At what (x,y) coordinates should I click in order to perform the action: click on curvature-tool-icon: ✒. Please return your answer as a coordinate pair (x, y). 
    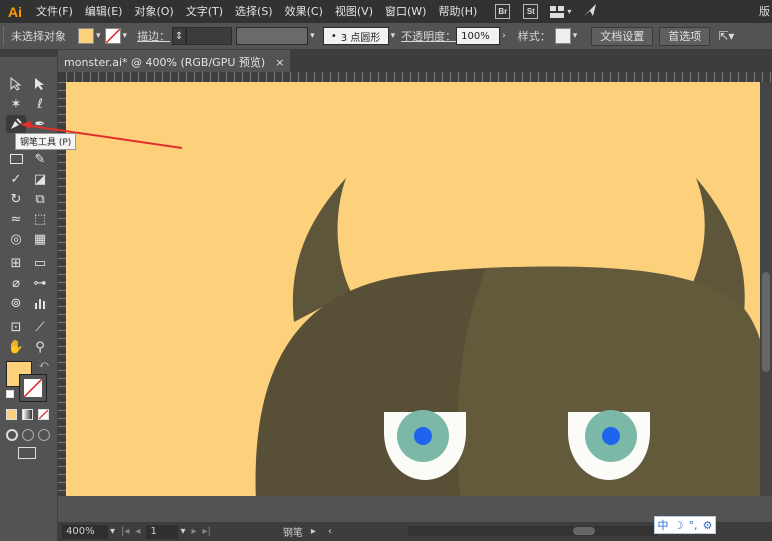
    Looking at the image, I should click on (40, 124).